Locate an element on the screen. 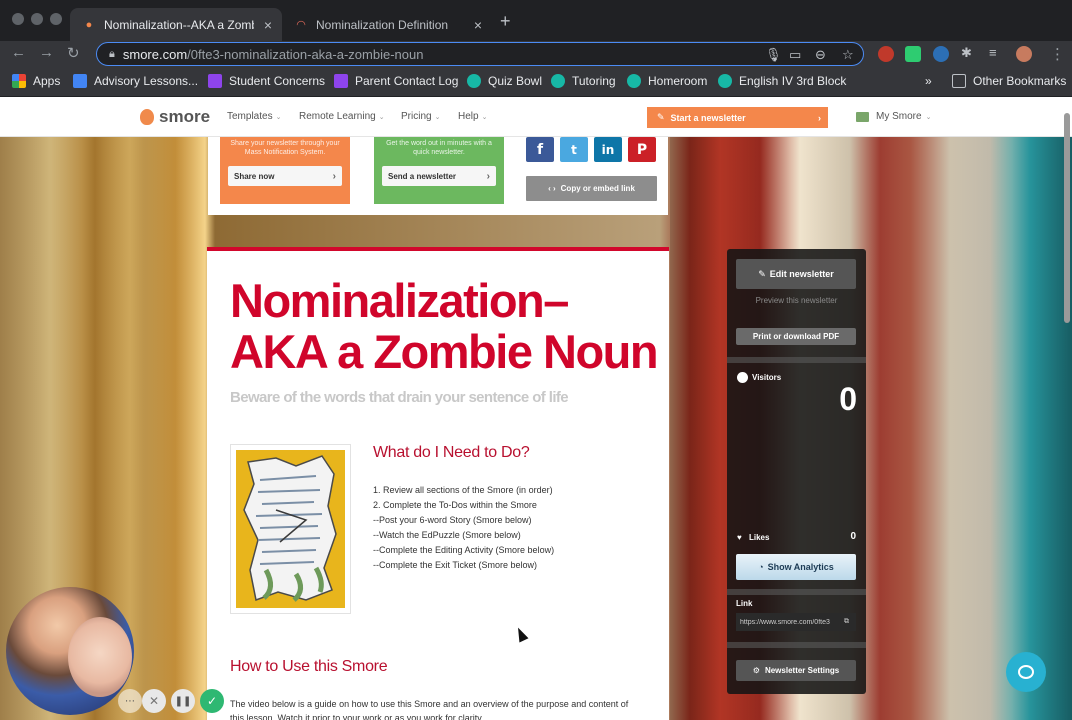 The width and height of the screenshot is (1072, 720). bookmark-english-iv: English IV 3rd Block is located at coordinates (782, 81).